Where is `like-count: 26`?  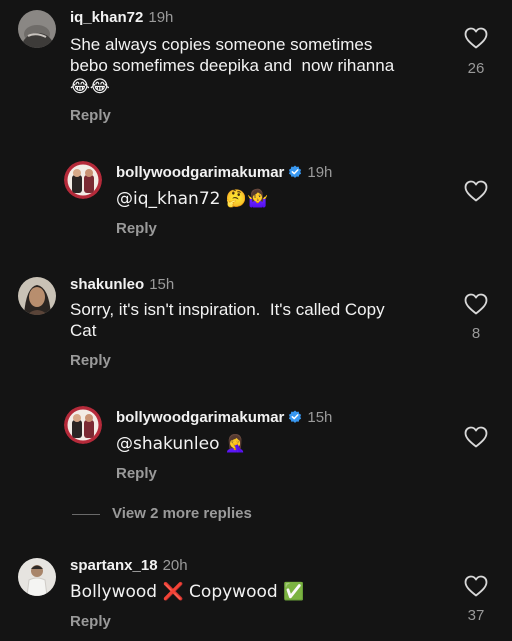
like-count: 26 is located at coordinates (476, 68).